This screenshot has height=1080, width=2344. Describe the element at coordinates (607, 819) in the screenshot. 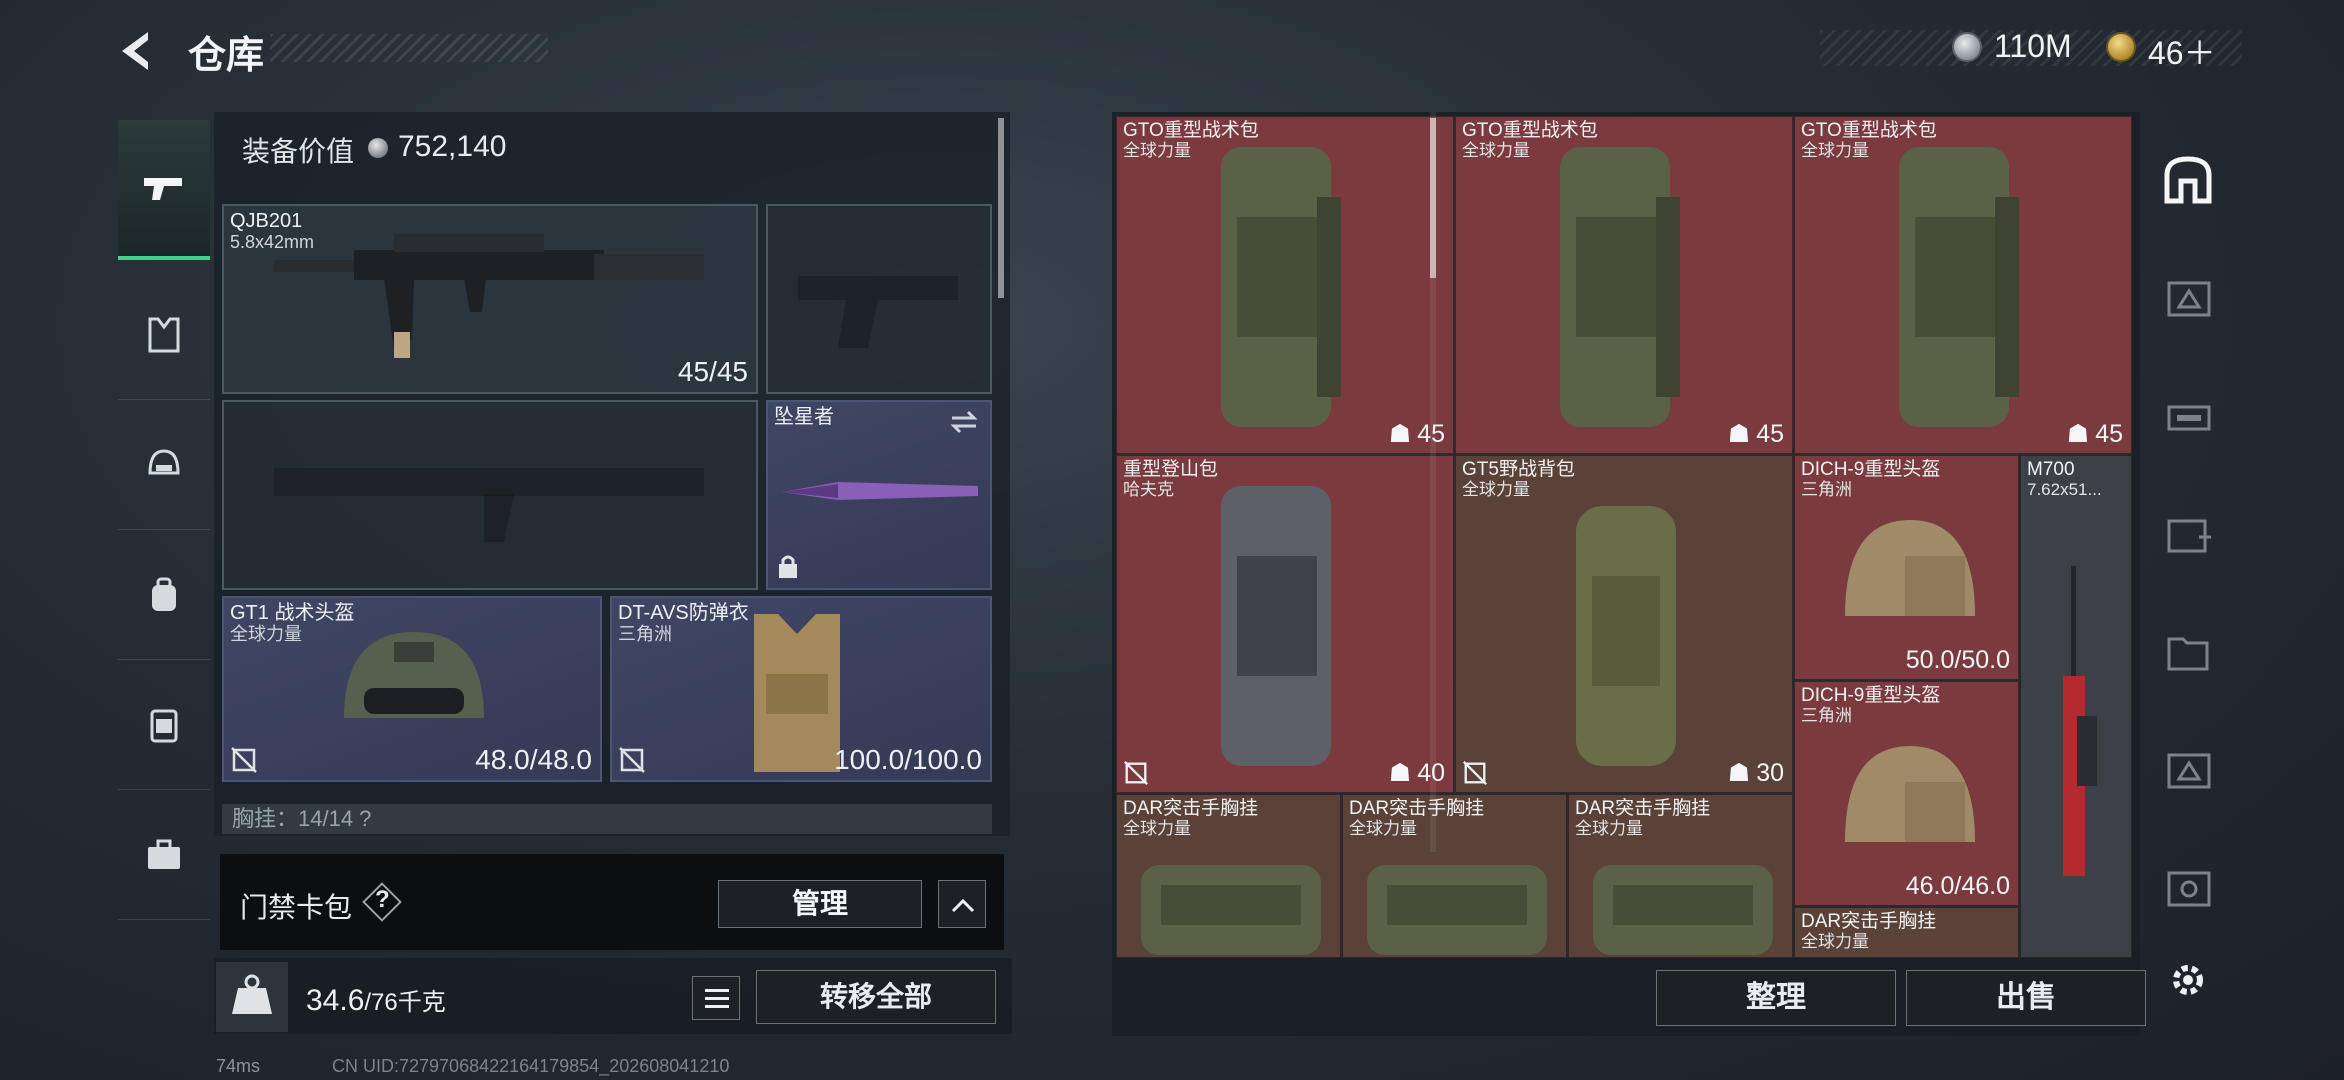

I see `chest-rig-row: 胸挂：14/14 ?` at that location.